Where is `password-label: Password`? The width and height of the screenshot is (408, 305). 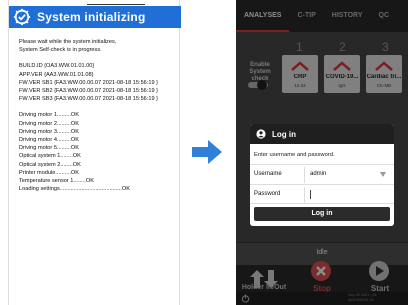
password-label: Password is located at coordinates (267, 194).